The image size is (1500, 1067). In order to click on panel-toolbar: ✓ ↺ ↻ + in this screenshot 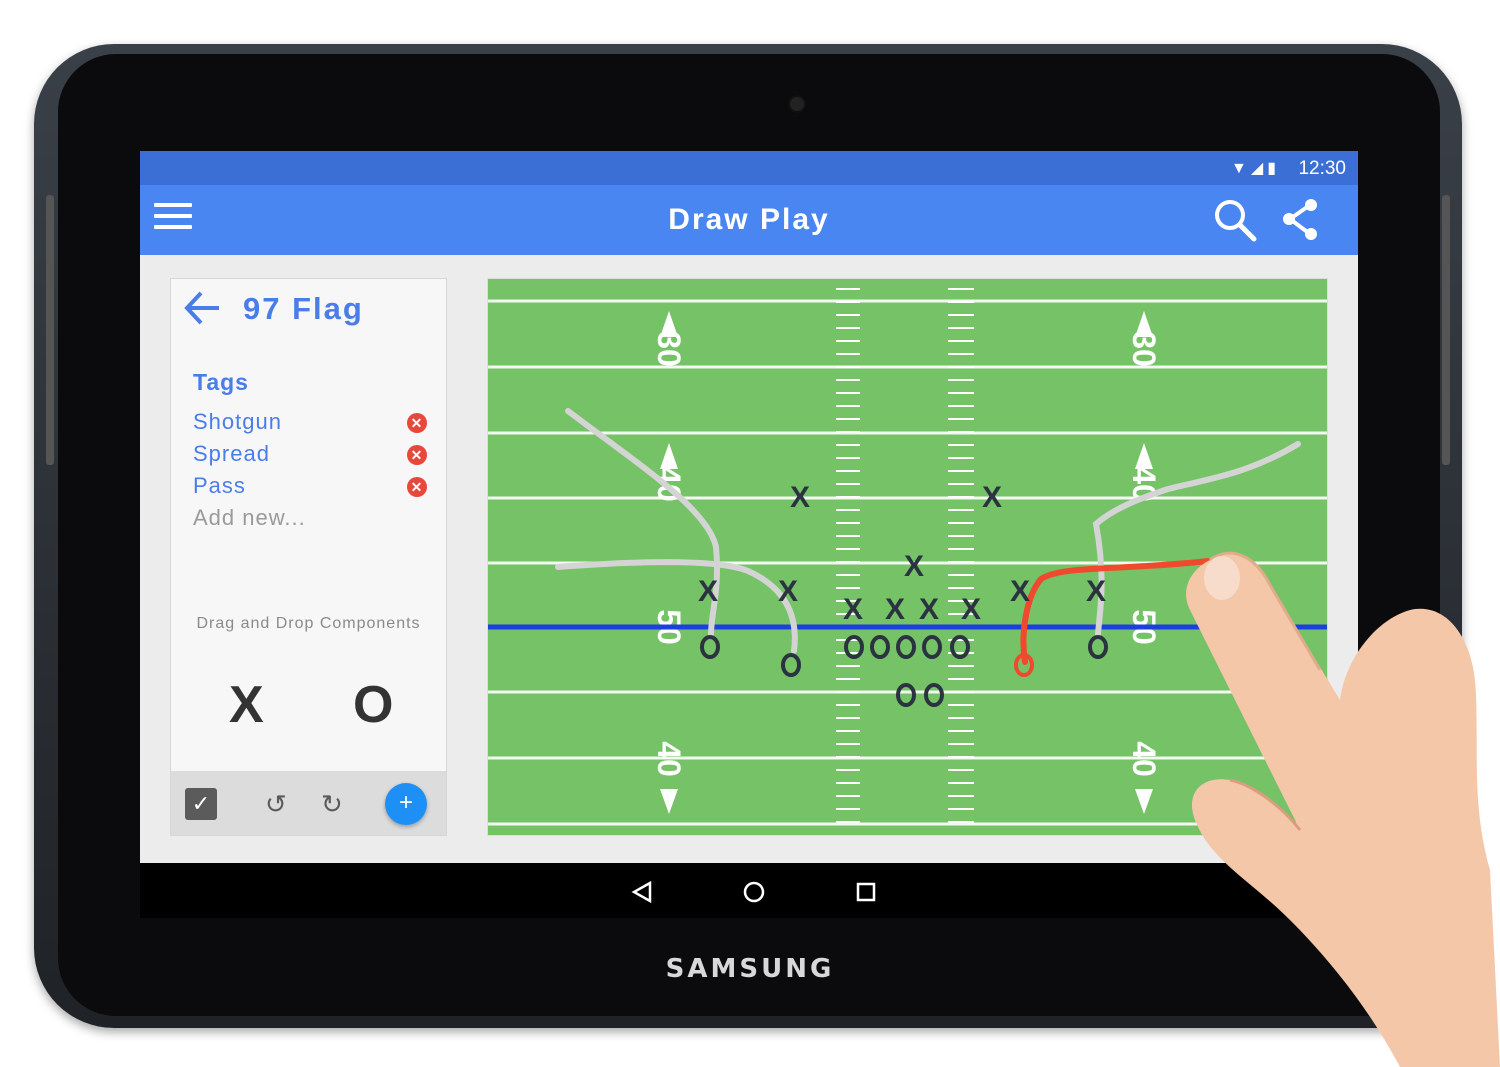, I will do `click(308, 803)`.